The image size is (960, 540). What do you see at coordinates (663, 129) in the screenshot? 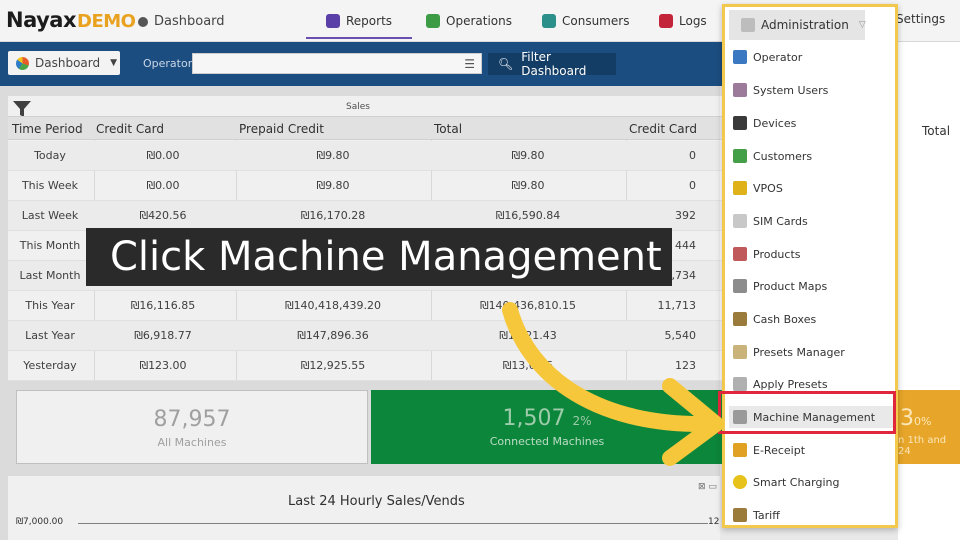
I see `col-credit-card-vends: Credit Card` at bounding box center [663, 129].